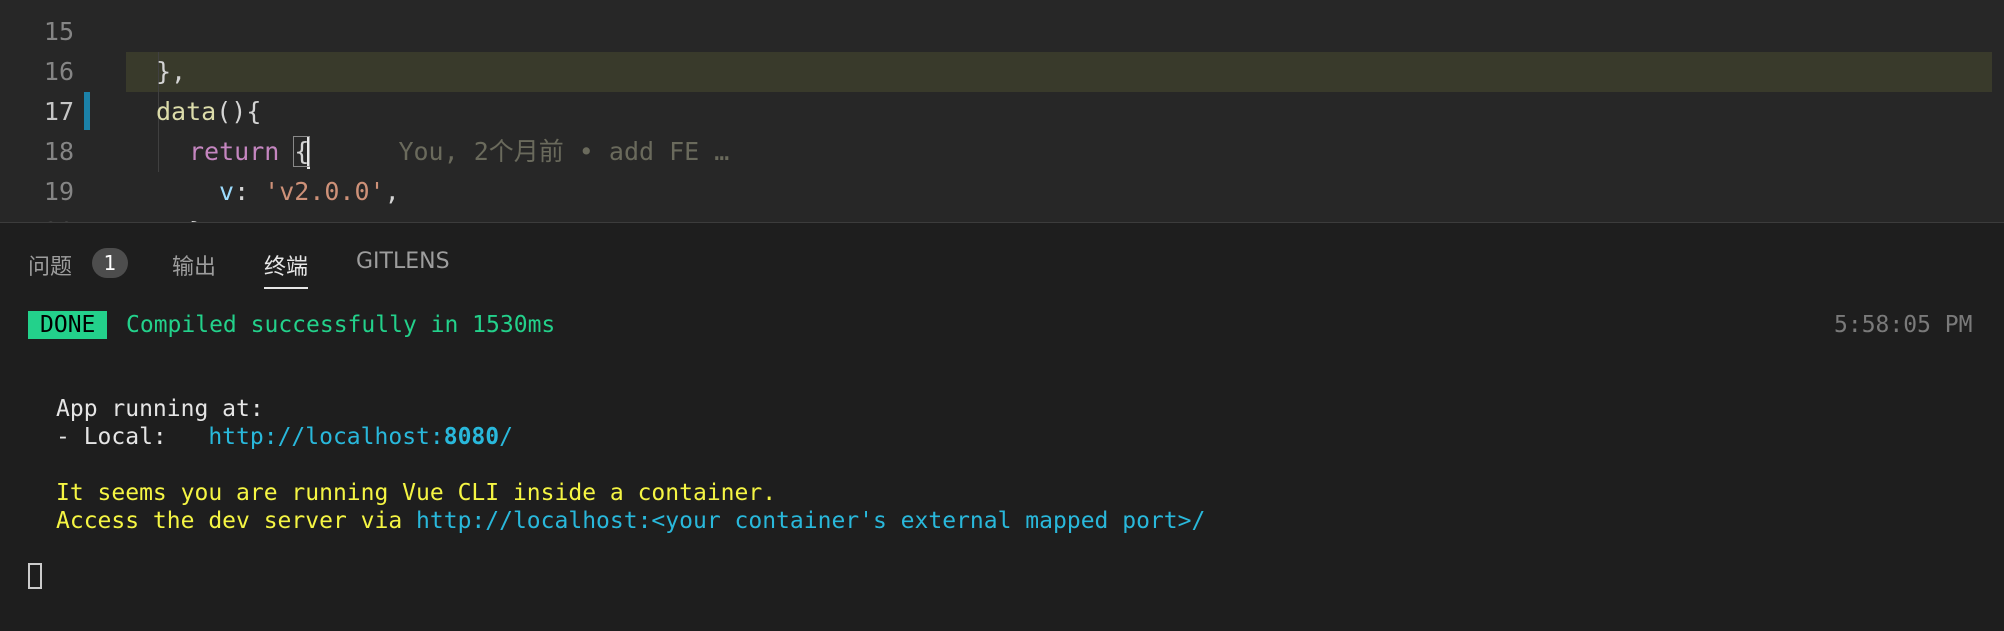  Describe the element at coordinates (1002, 215) in the screenshot. I see `code-line-21: 21 }` at that location.